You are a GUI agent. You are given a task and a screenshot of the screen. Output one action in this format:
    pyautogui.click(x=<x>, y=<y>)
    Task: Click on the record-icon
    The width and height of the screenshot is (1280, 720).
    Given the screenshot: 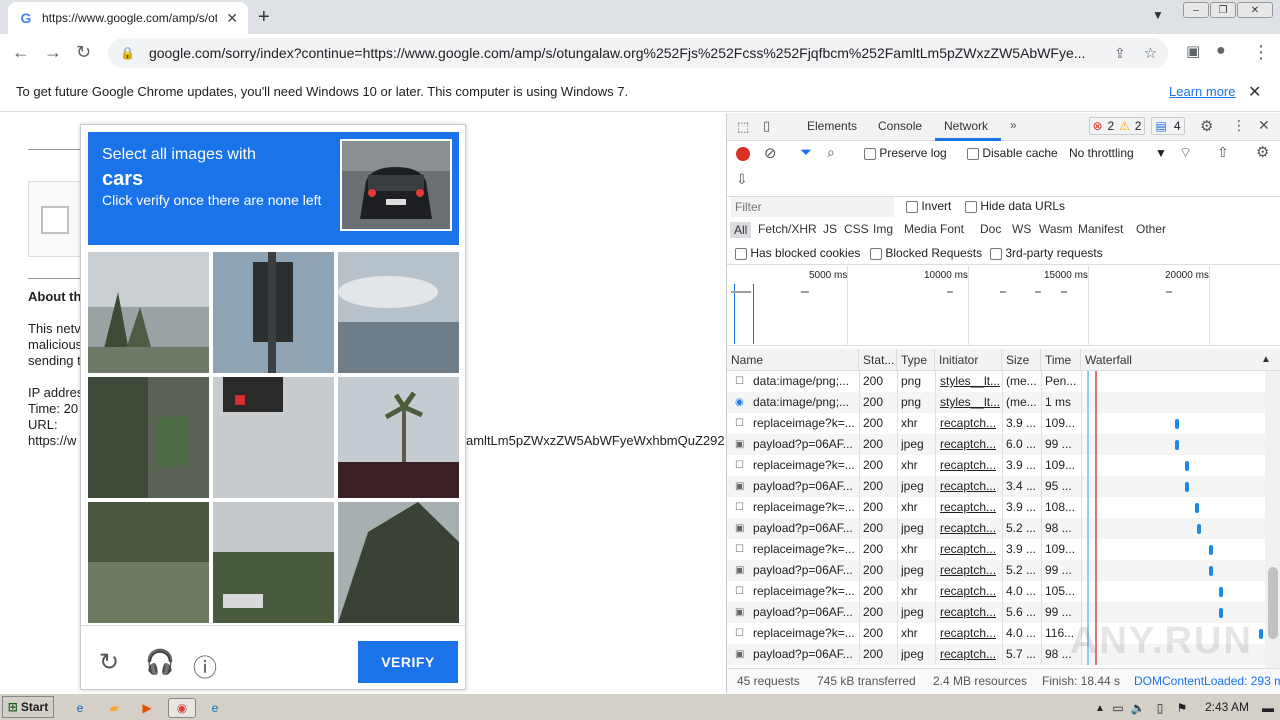 What is the action you would take?
    pyautogui.click(x=743, y=154)
    